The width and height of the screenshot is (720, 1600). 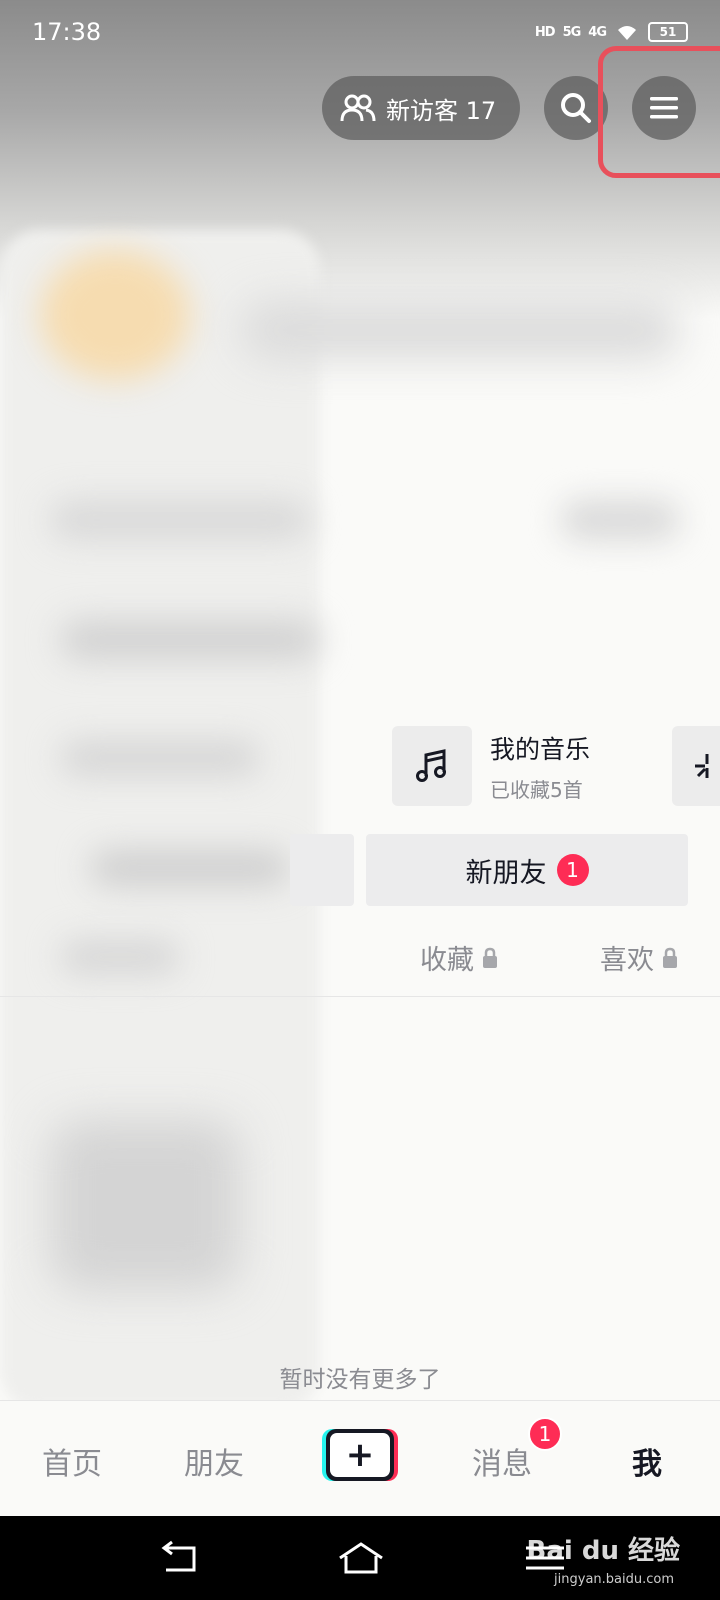 What do you see at coordinates (447, 960) in the screenshot?
I see `tab-favorites-label: 收藏` at bounding box center [447, 960].